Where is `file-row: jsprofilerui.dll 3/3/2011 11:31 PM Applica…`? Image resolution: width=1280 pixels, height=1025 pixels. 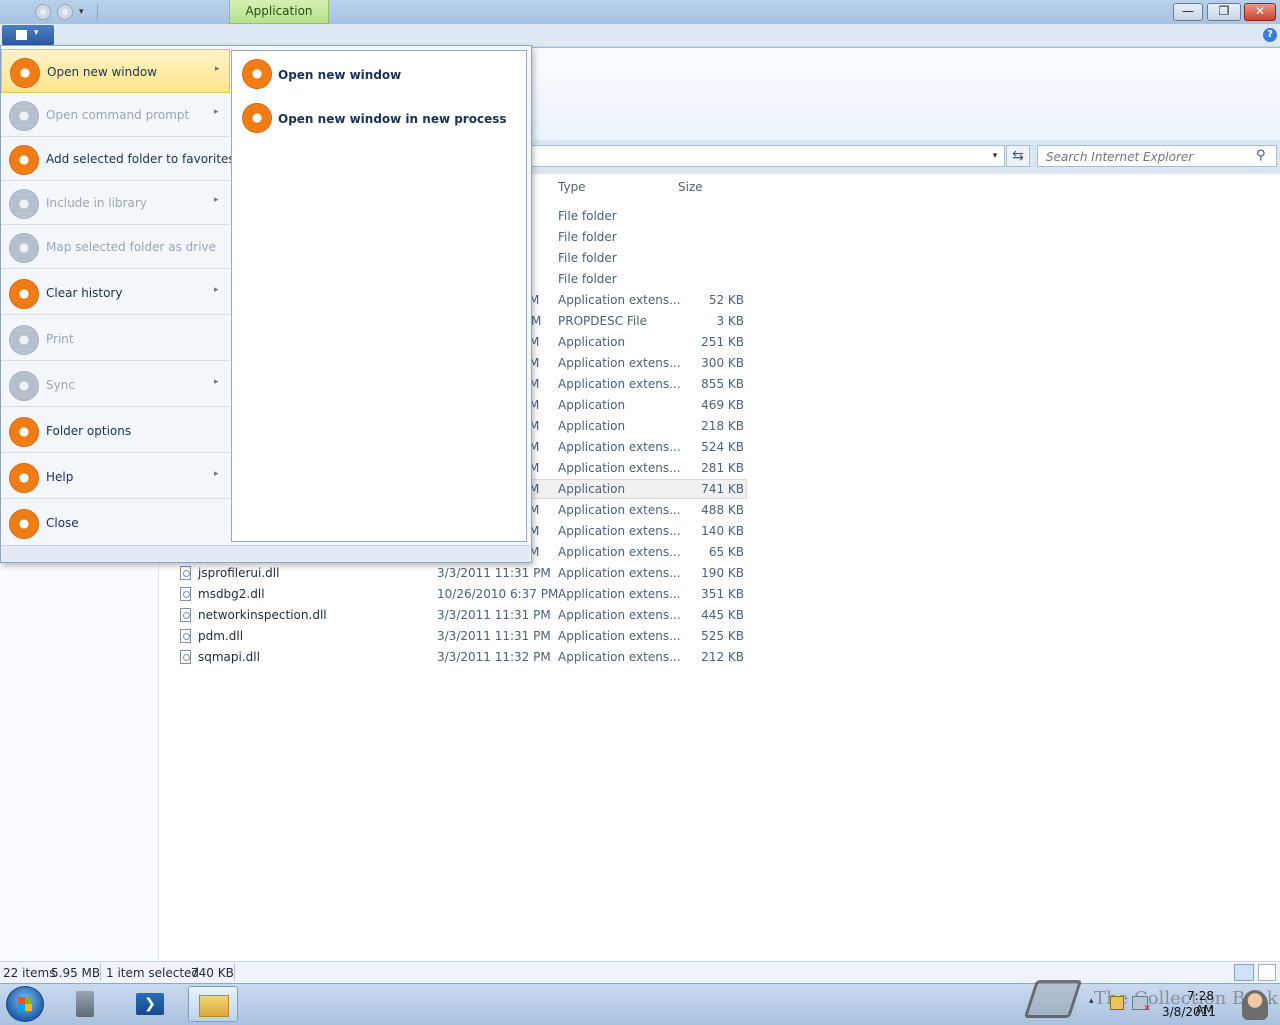
file-row: jsprofilerui.dll 3/3/2011 11:31 PM Applica… is located at coordinates (640, 573).